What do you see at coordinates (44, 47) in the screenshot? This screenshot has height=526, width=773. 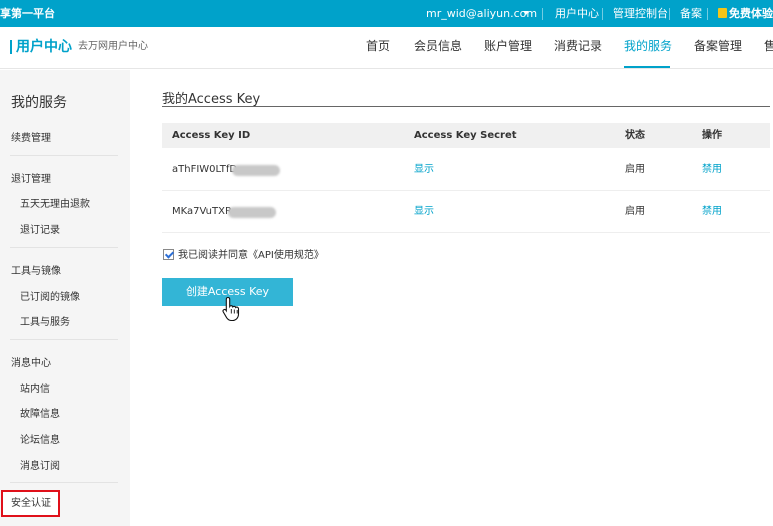 I see `page-title: 用户中心` at bounding box center [44, 47].